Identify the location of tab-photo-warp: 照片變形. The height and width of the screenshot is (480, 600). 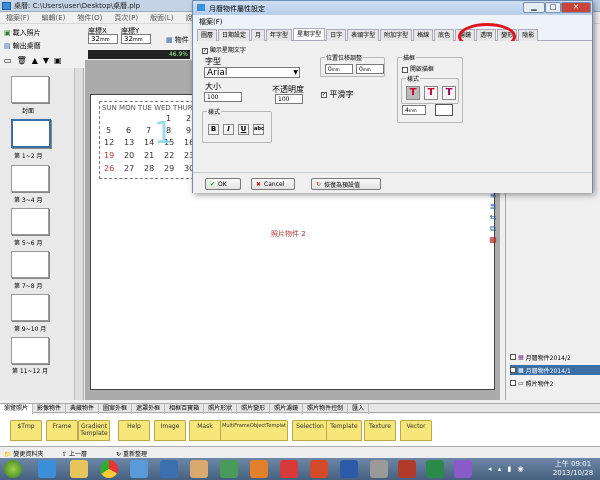
(254, 409).